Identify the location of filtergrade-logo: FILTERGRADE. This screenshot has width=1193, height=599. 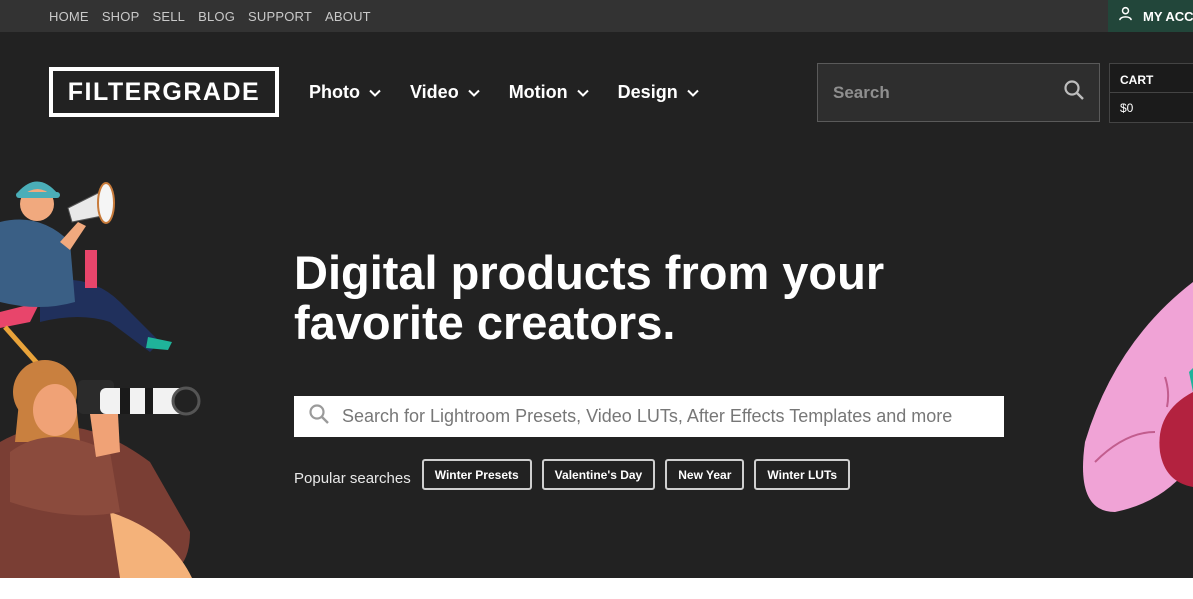
(164, 92).